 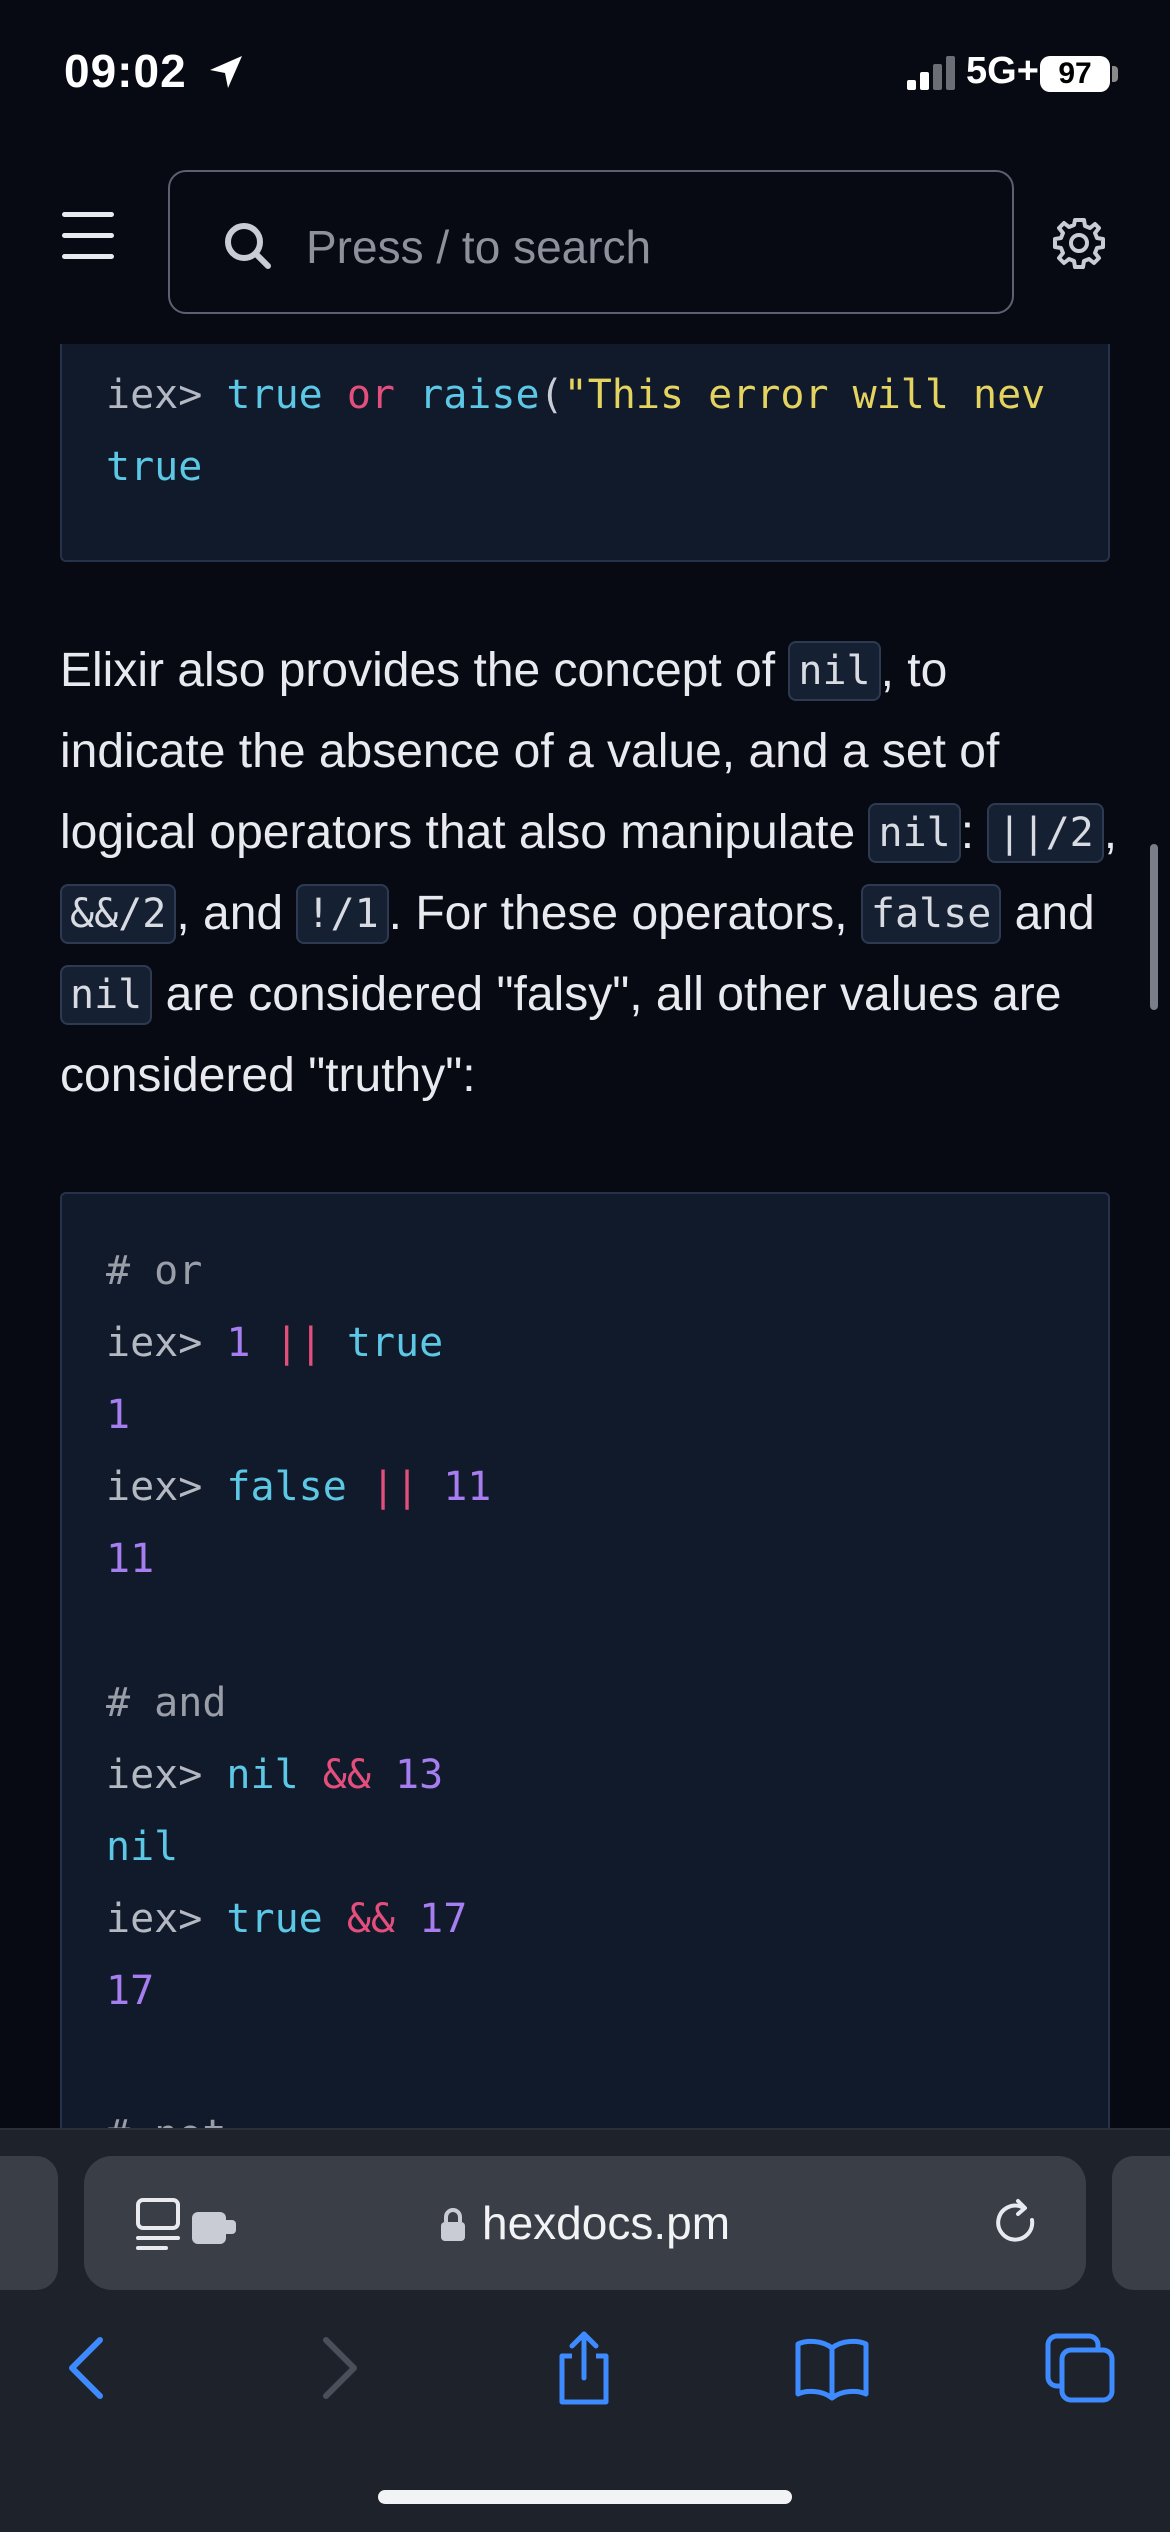 What do you see at coordinates (154, 467) in the screenshot?
I see `code-line-result: true` at bounding box center [154, 467].